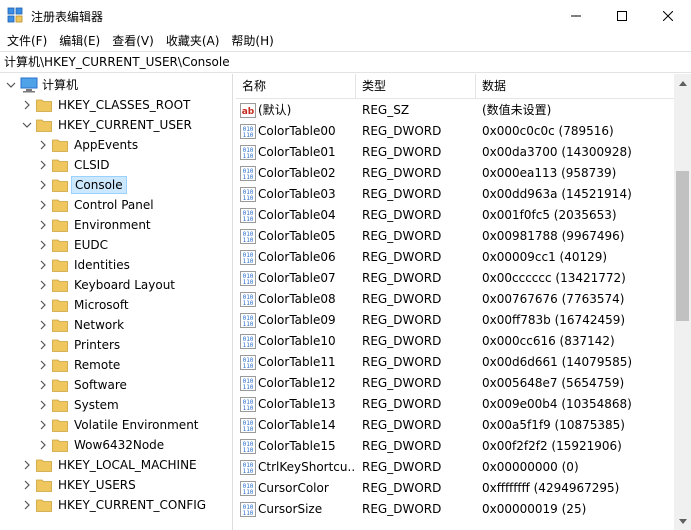 Image resolution: width=691 pixels, height=530 pixels. I want to click on value-data: 0x00cccccc (13421772), so click(554, 278).